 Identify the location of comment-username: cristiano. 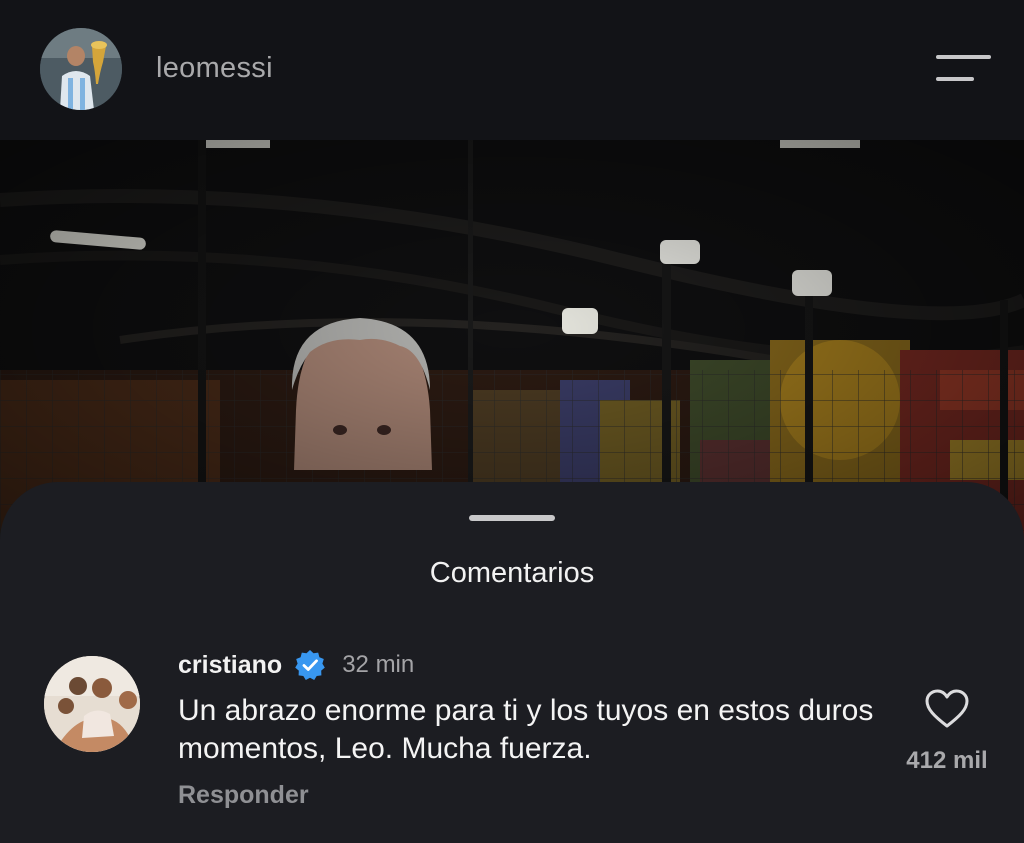
(230, 665).